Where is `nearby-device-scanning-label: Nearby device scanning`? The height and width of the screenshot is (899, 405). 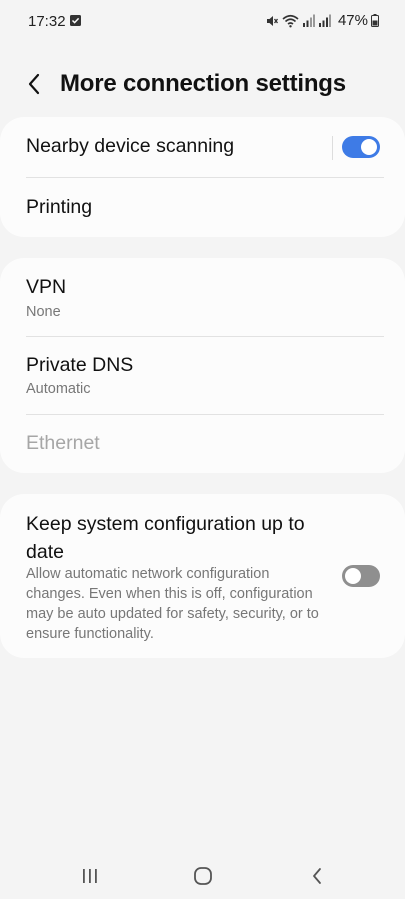
nearby-device-scanning-label: Nearby device scanning is located at coordinates (130, 146).